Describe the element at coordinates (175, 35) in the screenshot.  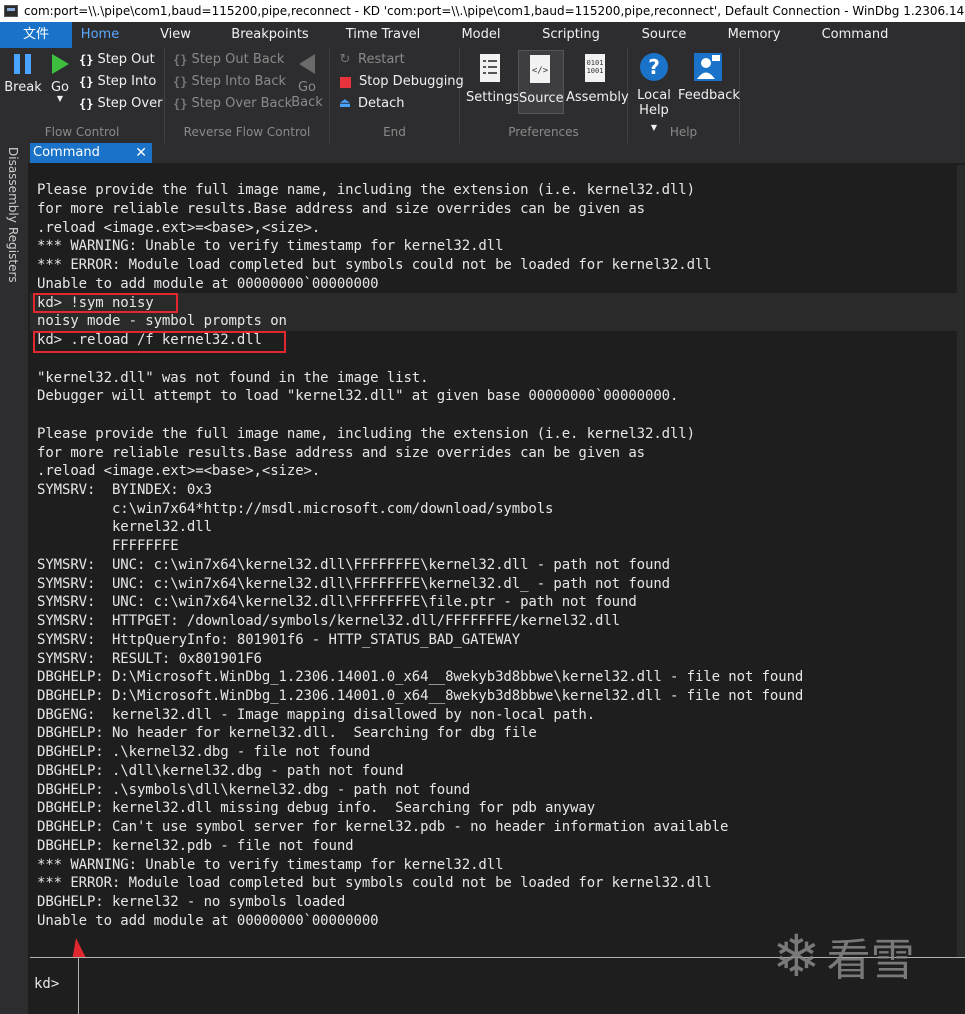
I see `tab-view: View` at that location.